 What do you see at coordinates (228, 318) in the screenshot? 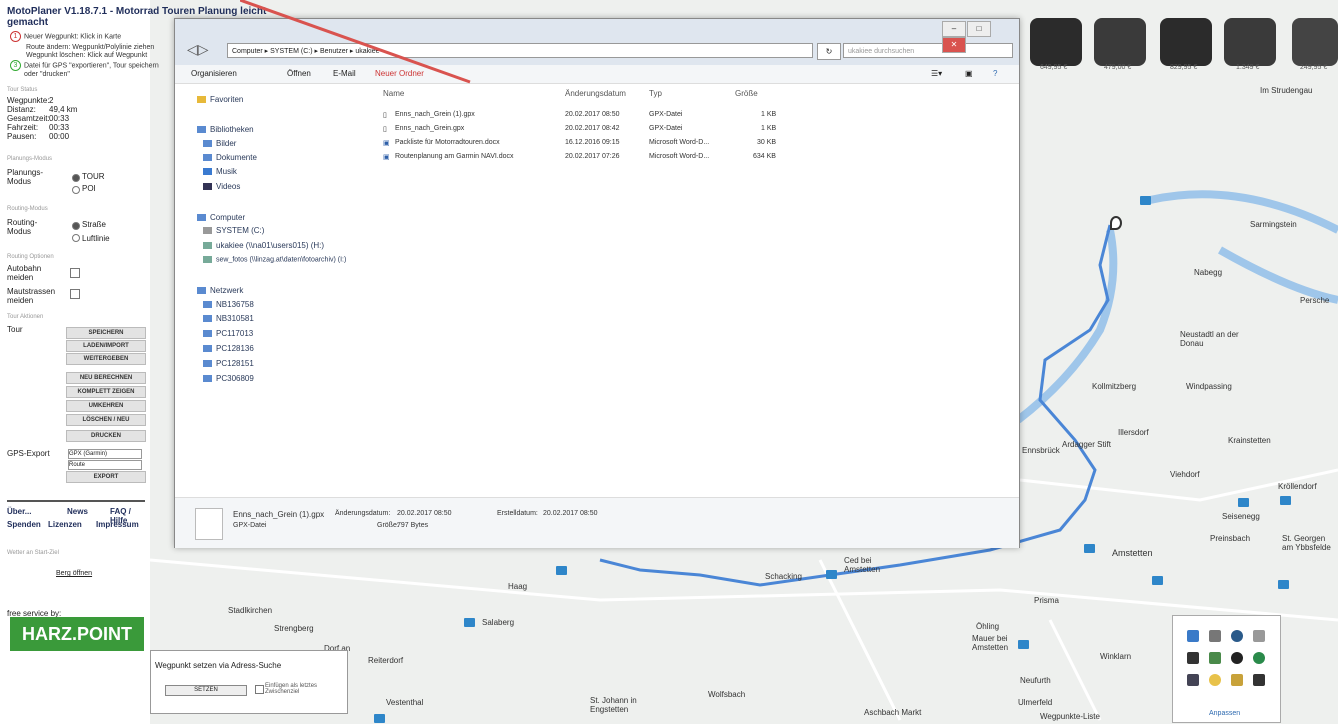
I see `nav-network-pc: NB310581` at bounding box center [228, 318].